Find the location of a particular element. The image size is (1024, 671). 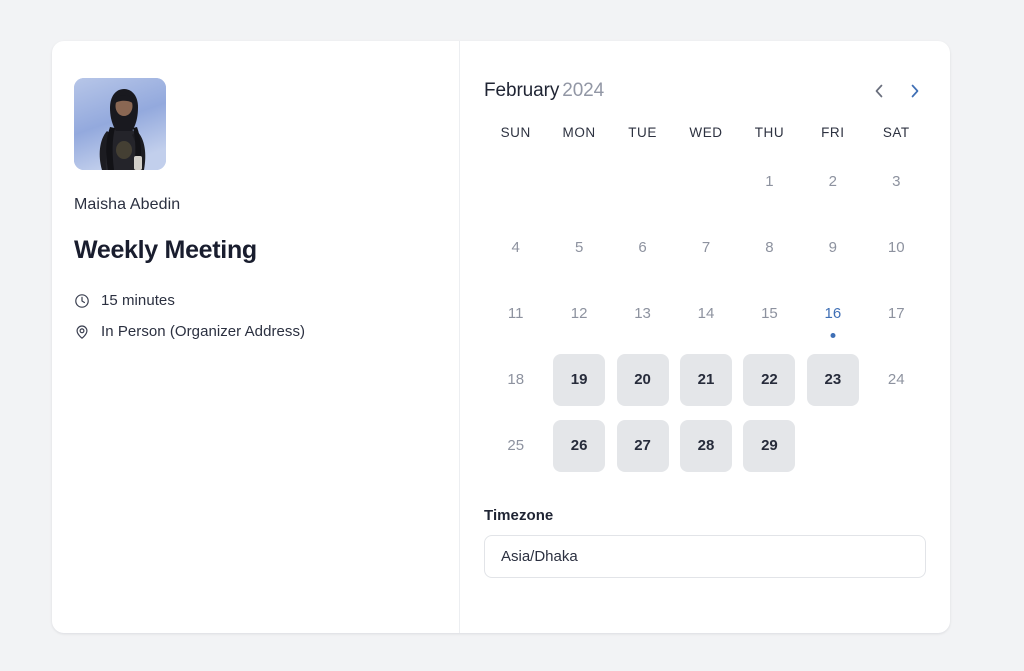

calendar-day-cell: 22 is located at coordinates (769, 380).